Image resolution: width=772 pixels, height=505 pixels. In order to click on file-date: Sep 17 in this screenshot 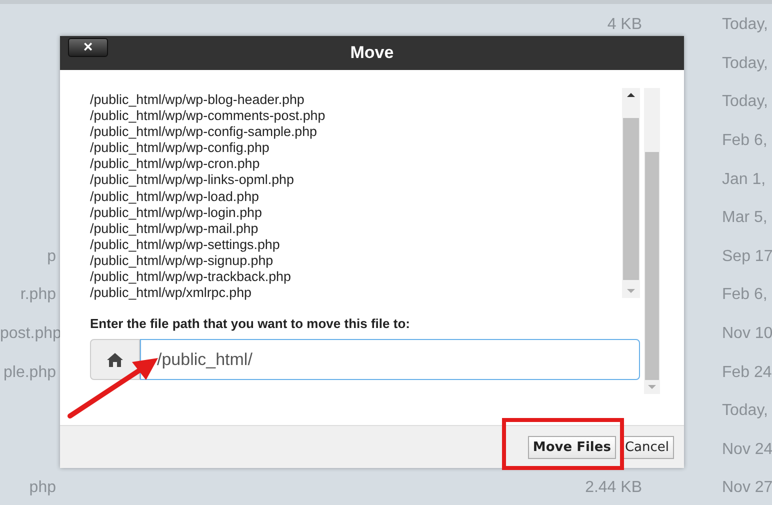, I will do `click(747, 256)`.